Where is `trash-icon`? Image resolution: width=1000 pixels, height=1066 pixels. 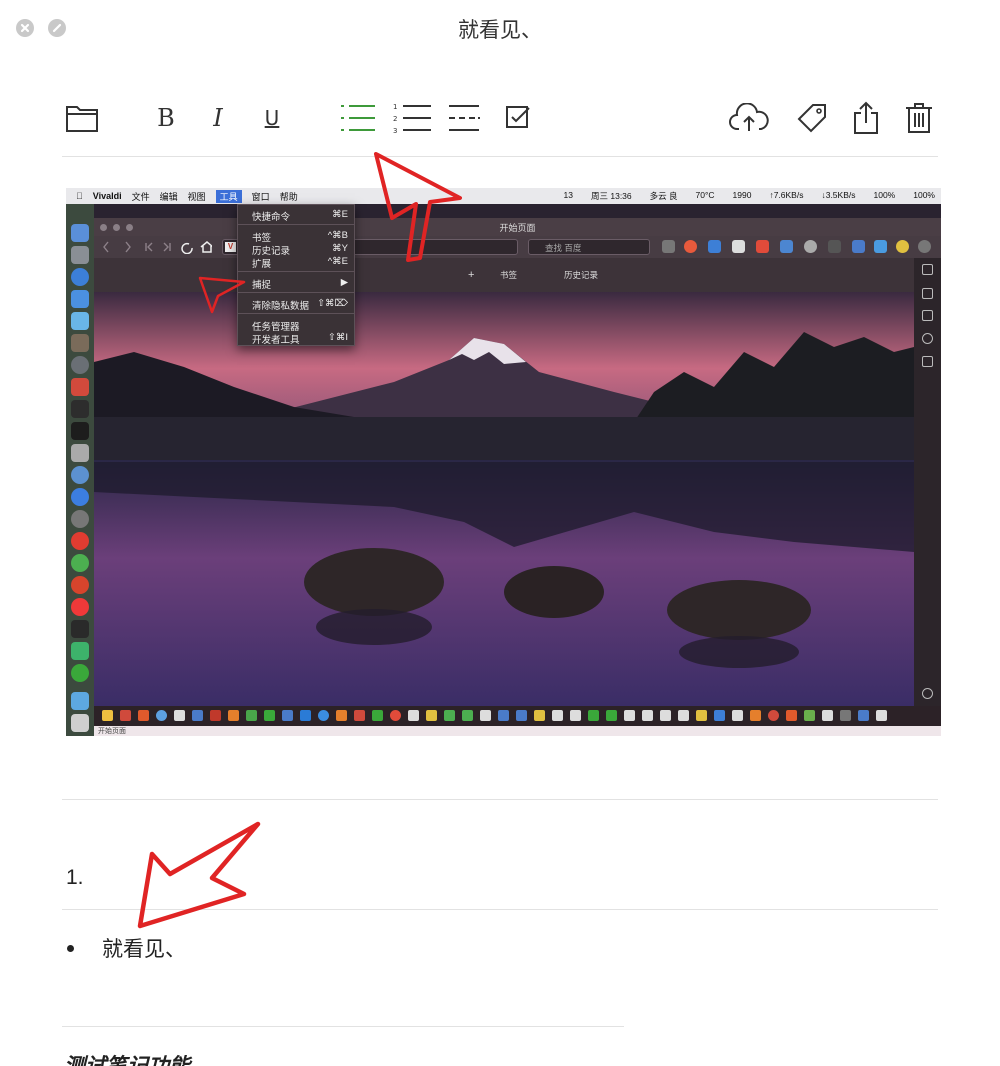
trash-icon is located at coordinates (919, 118).